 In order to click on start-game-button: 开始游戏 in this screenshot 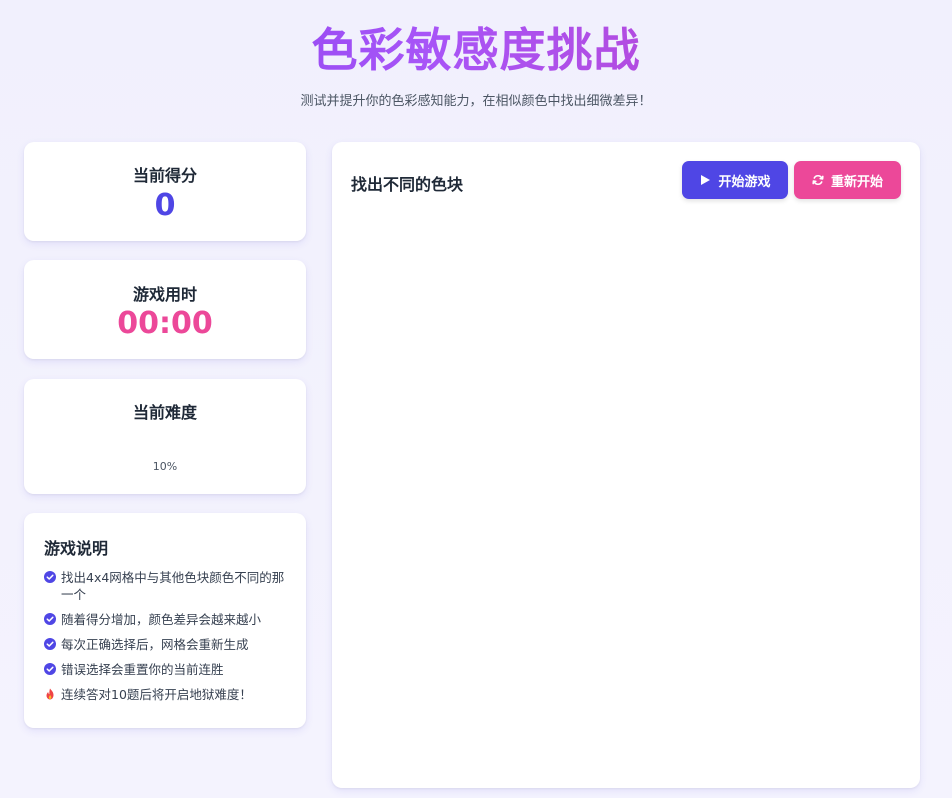, I will do `click(735, 180)`.